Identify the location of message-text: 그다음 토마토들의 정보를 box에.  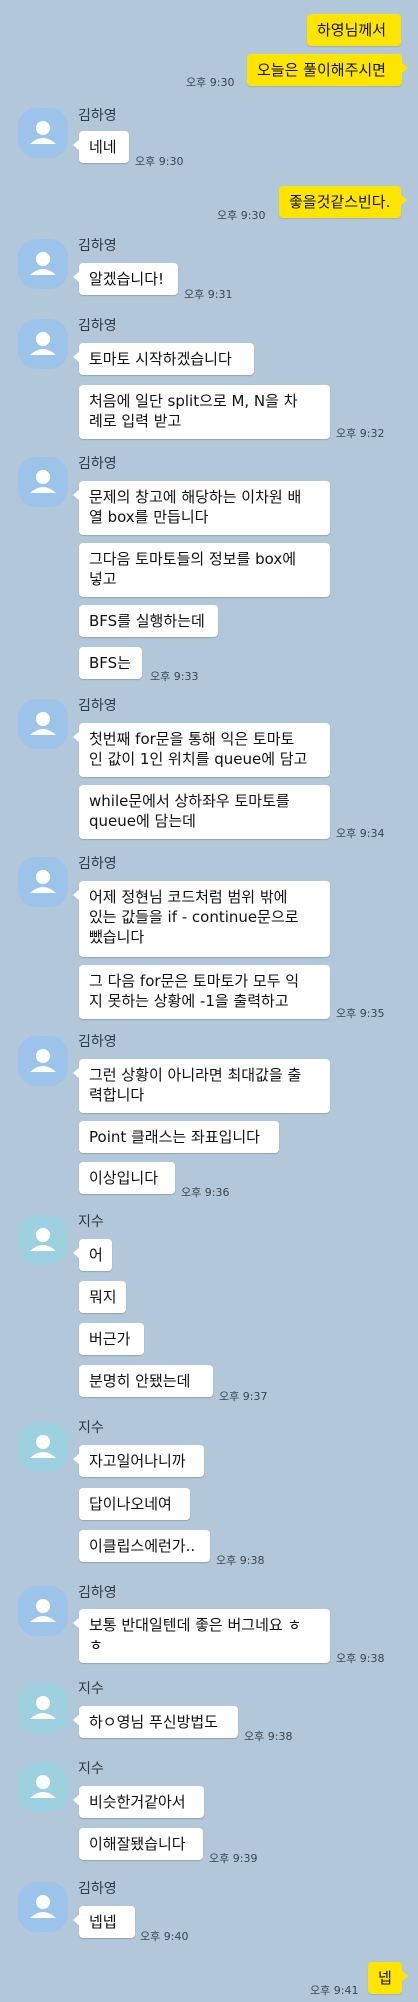
(193, 559).